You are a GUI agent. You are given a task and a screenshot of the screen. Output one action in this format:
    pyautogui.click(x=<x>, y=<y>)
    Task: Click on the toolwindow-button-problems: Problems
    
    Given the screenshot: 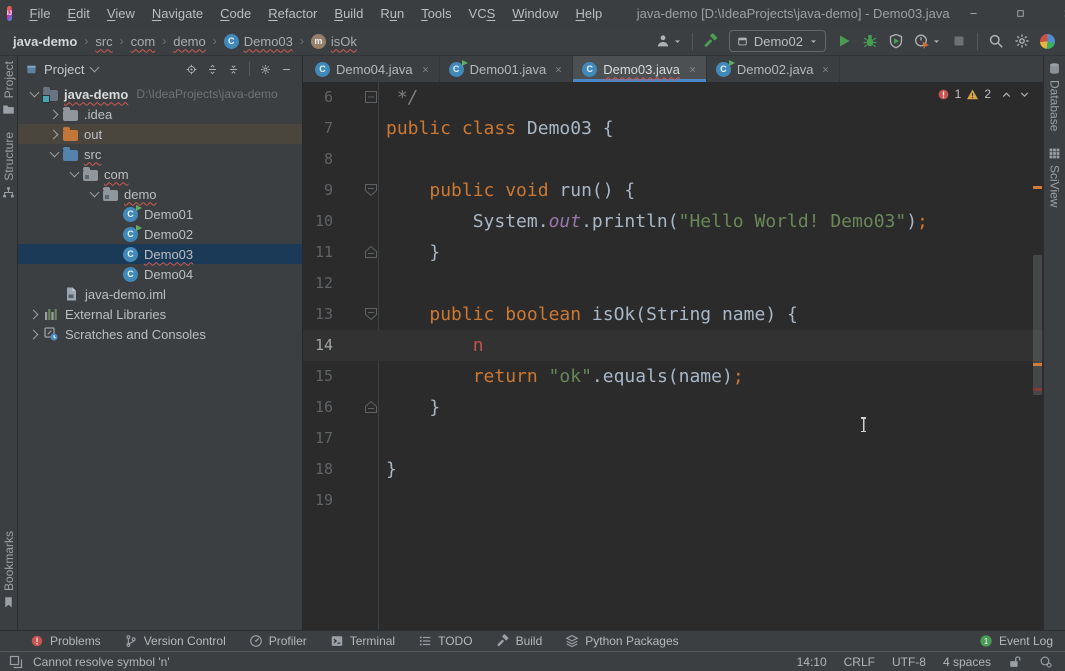 What is the action you would take?
    pyautogui.click(x=65, y=641)
    